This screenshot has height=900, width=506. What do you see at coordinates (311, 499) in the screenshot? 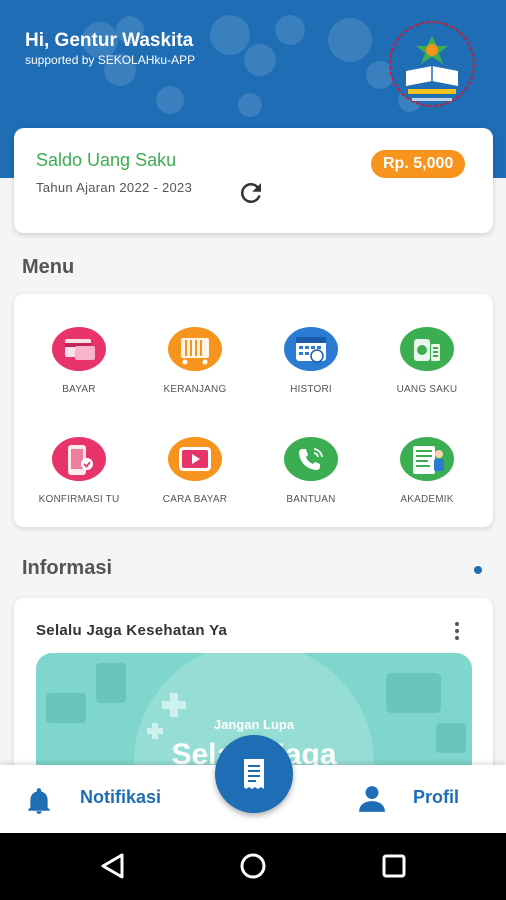
I see `menu-item-label: BANTUAN` at bounding box center [311, 499].